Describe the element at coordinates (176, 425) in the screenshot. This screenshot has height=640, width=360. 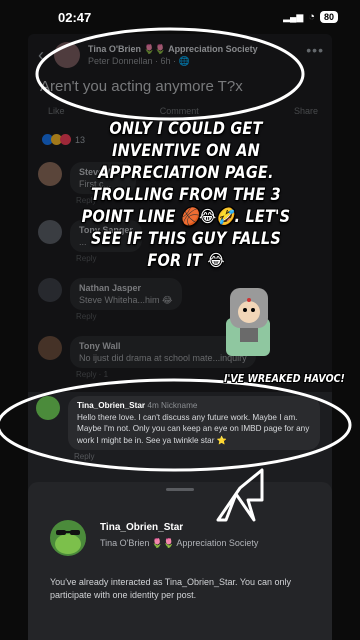
I see `annotation-ellipse-bottom` at that location.